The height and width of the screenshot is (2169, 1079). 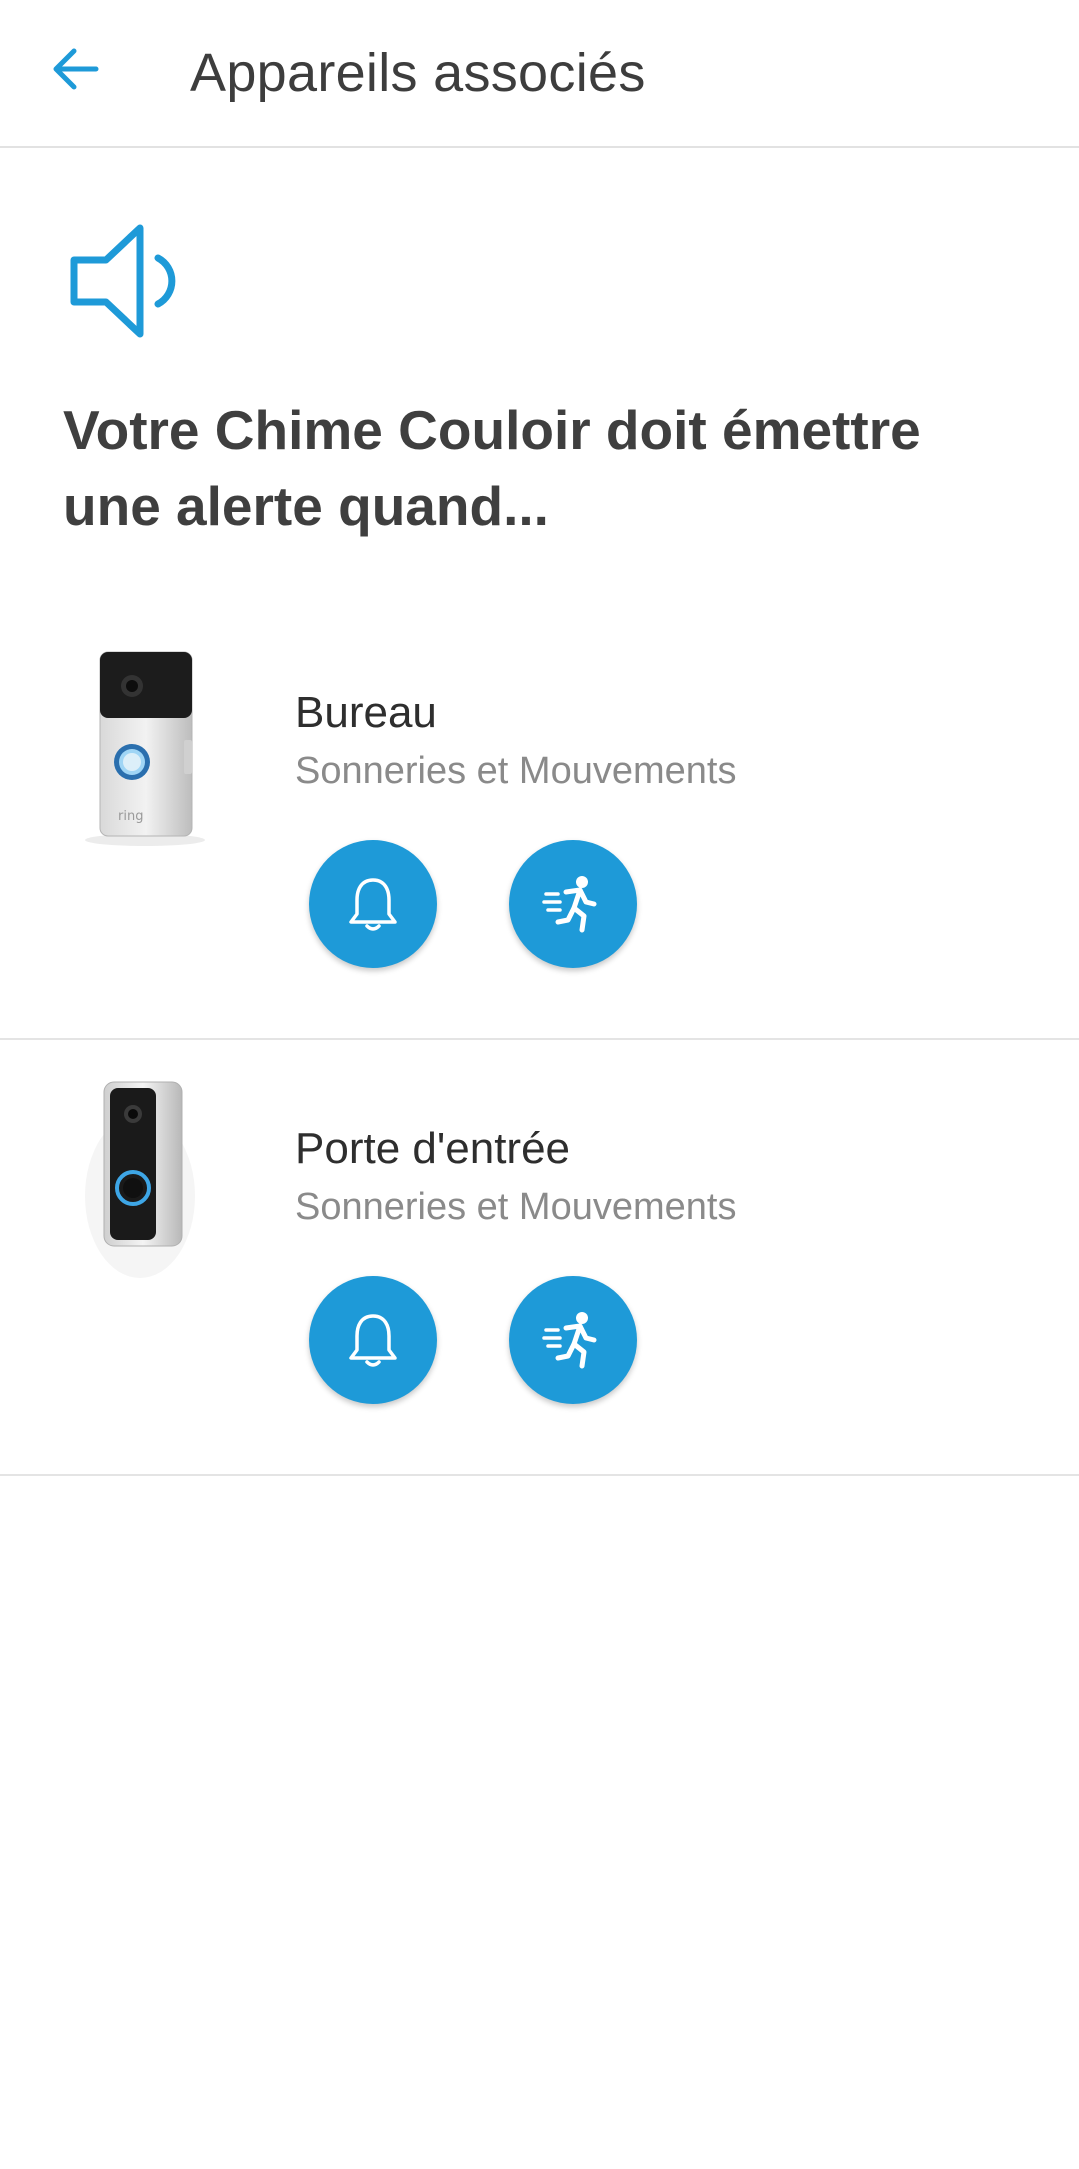 What do you see at coordinates (433, 1148) in the screenshot?
I see `device-name: Porte d'entrée` at bounding box center [433, 1148].